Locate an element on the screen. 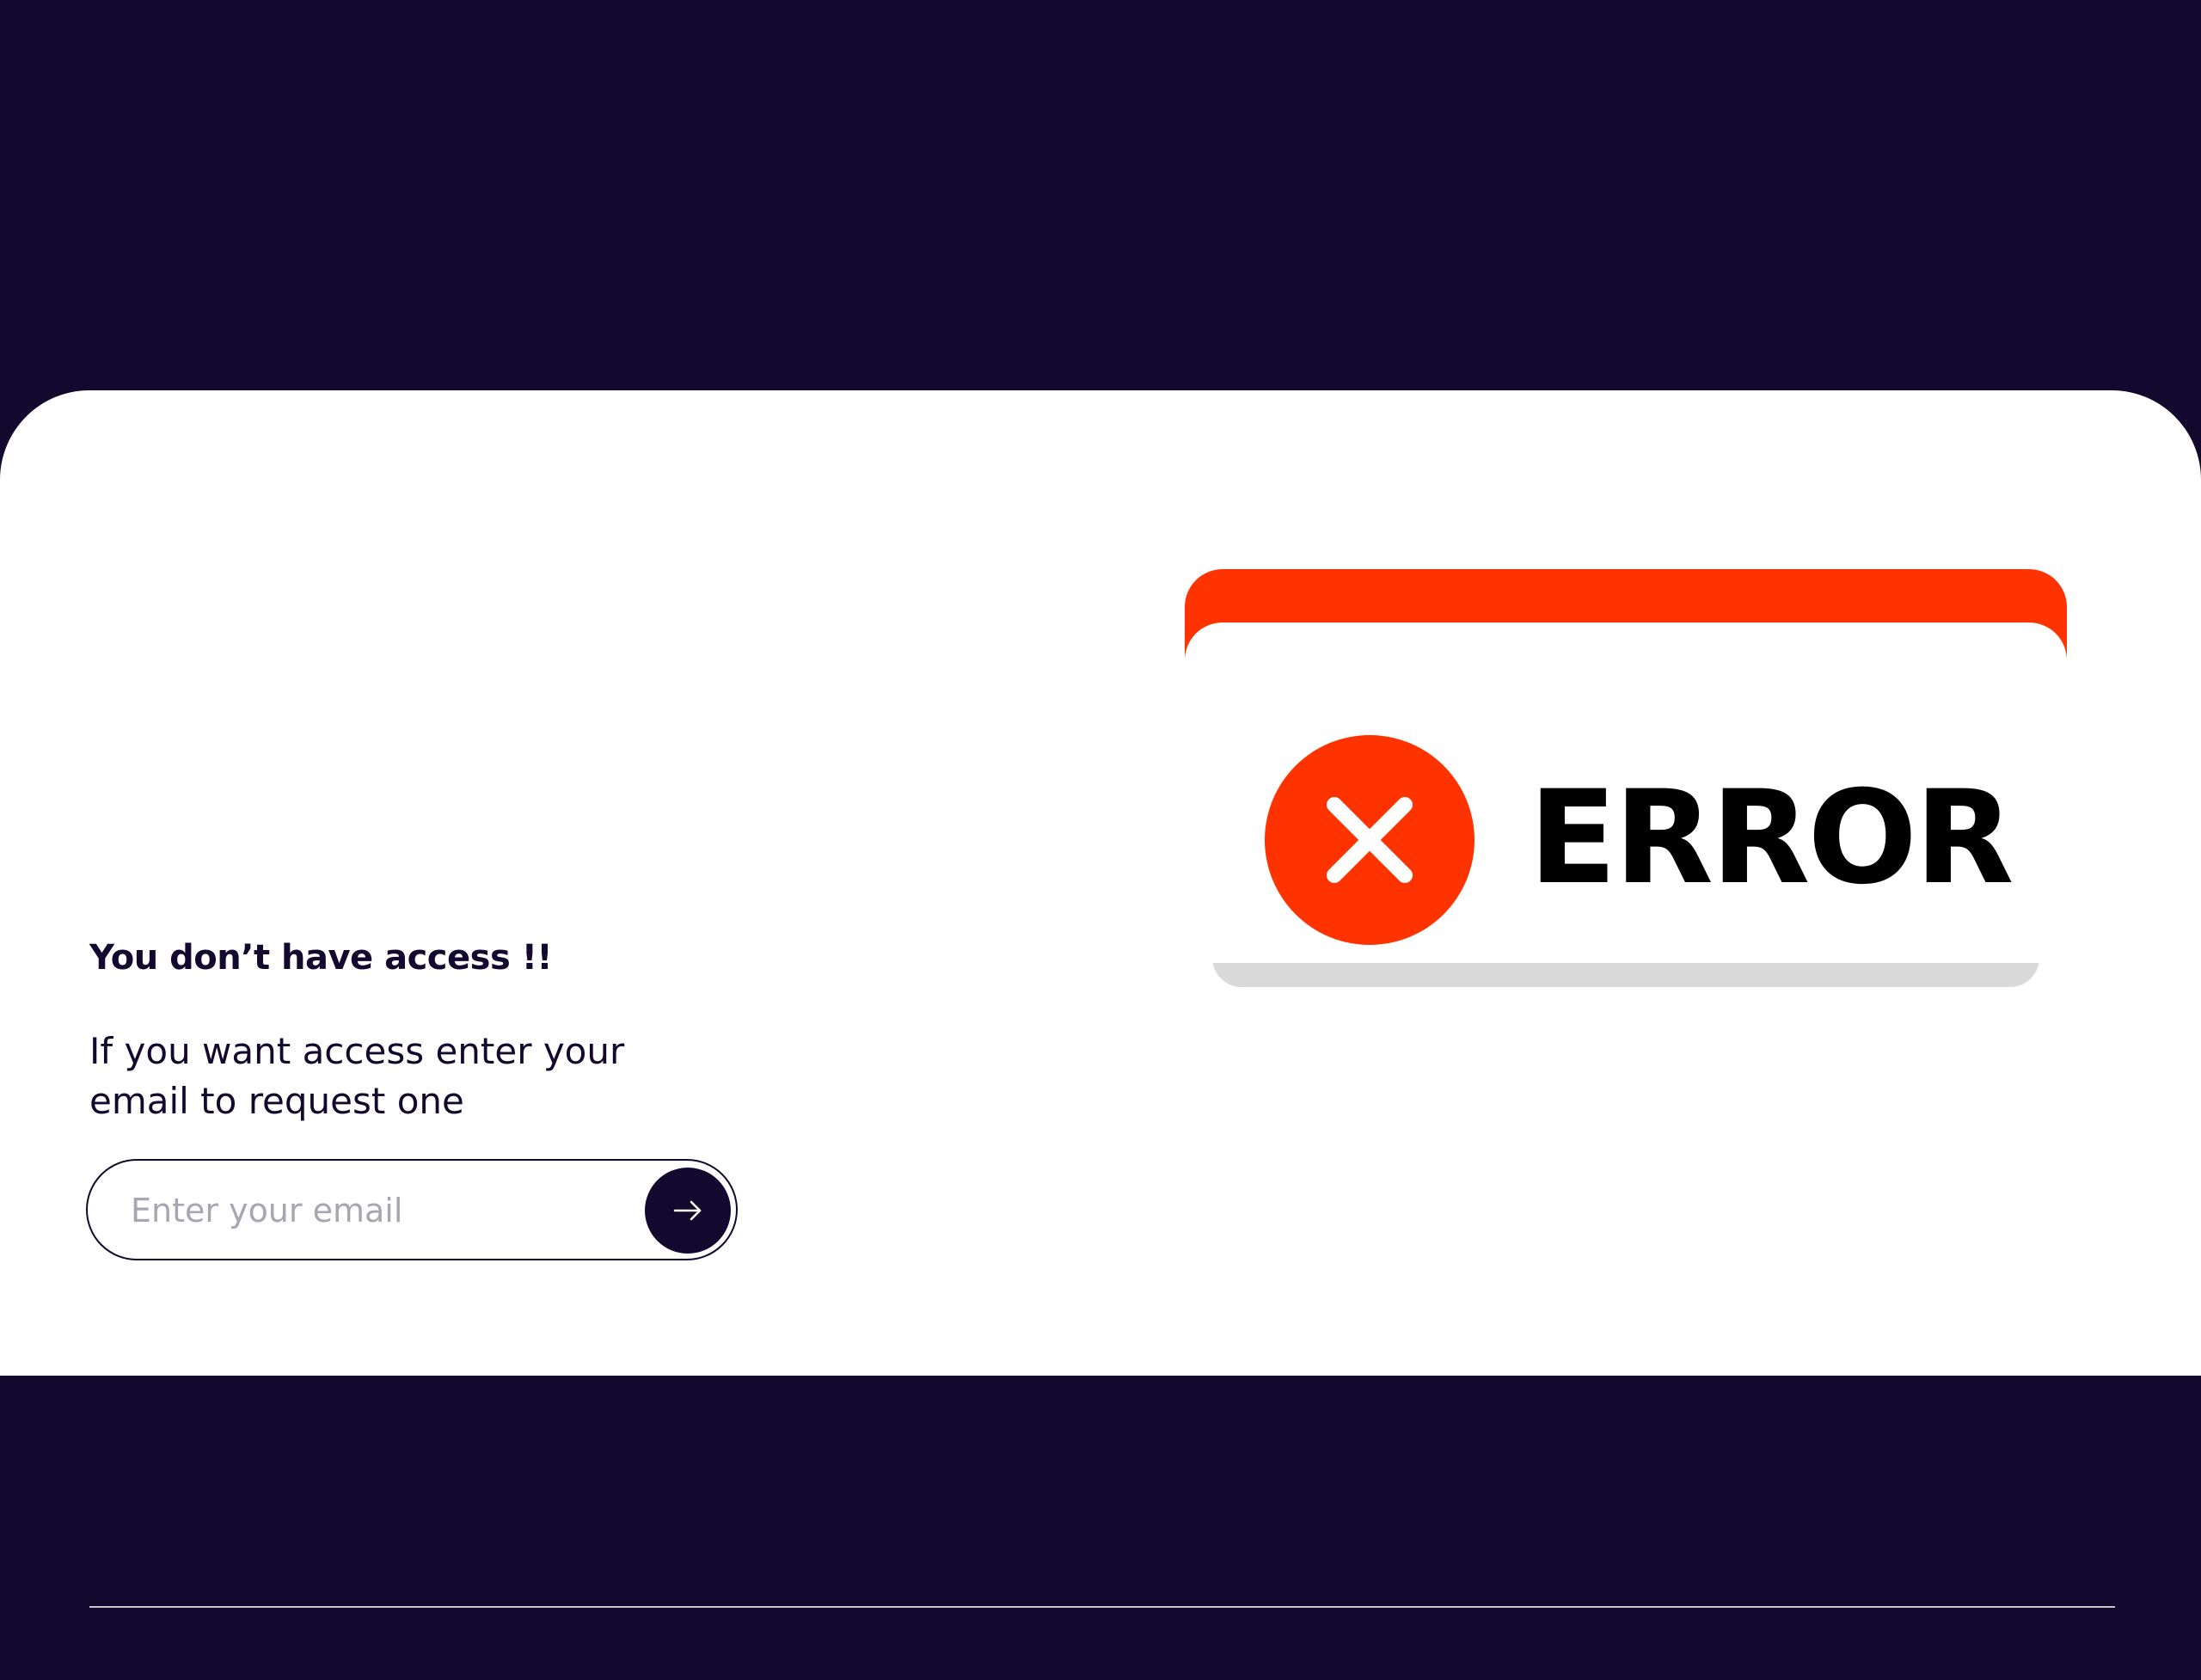  email-request-form is located at coordinates (412, 1209).